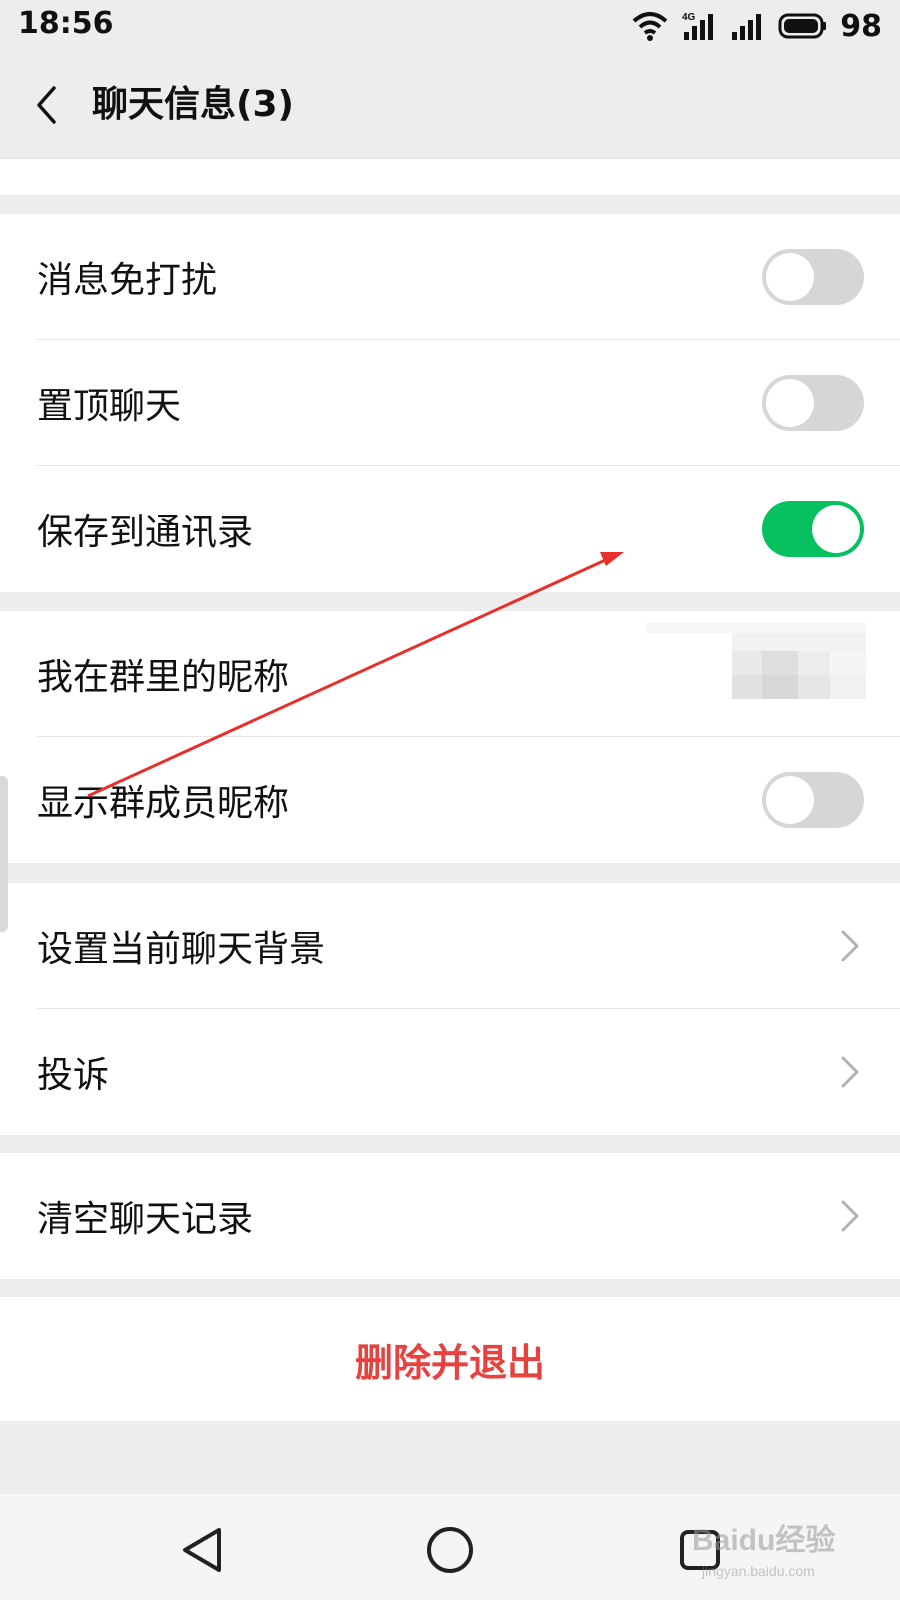  Describe the element at coordinates (450, 176) in the screenshot. I see `member-area-strip` at that location.